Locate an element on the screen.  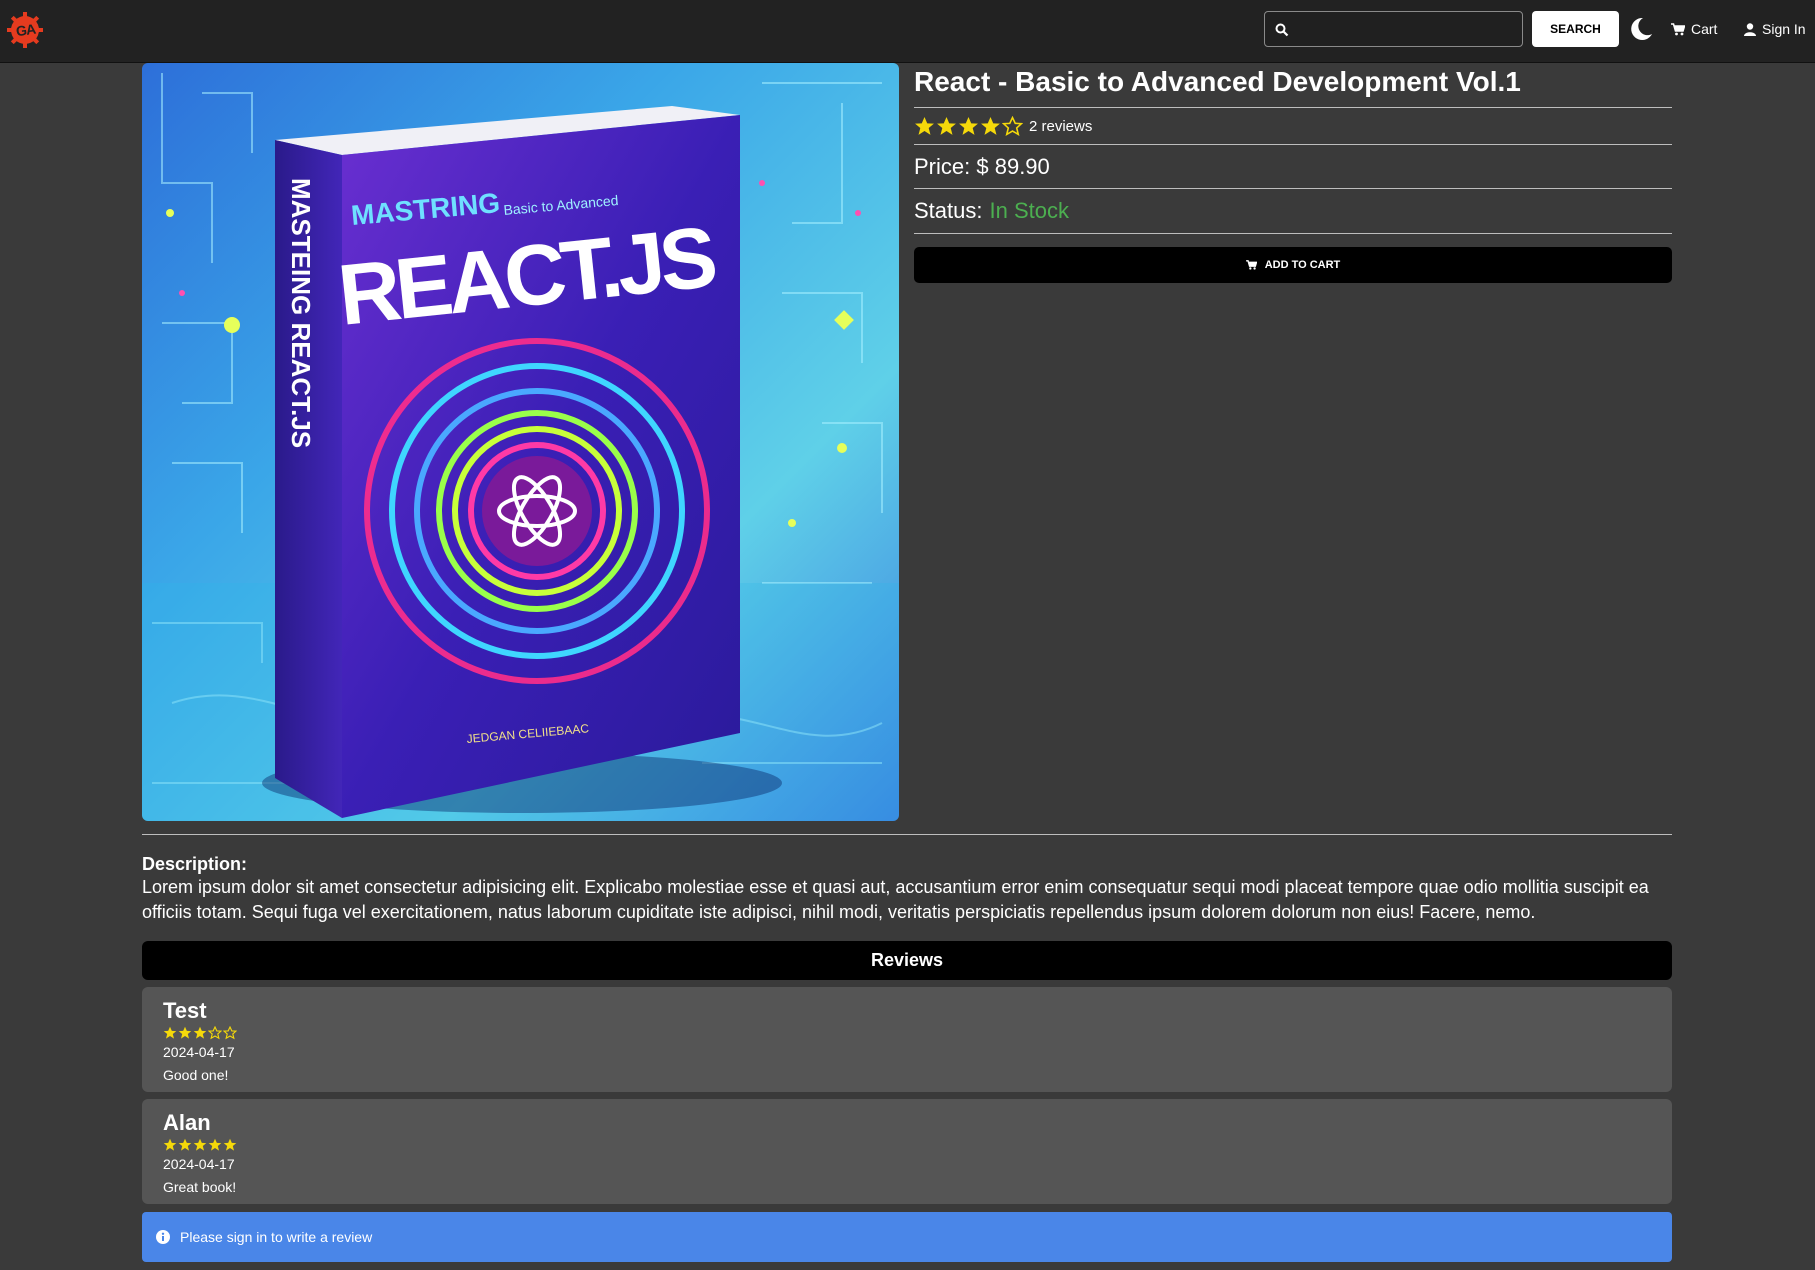
section-divider is located at coordinates (907, 834).